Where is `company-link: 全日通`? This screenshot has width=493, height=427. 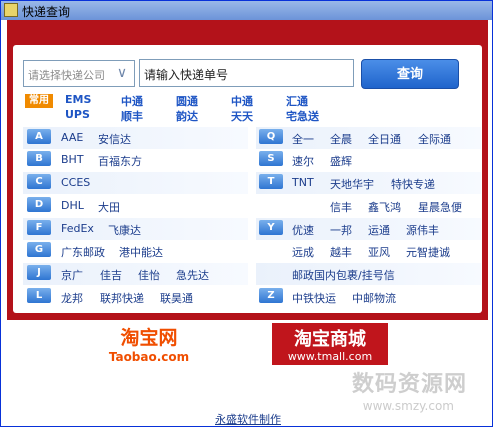
company-link: 全日通 is located at coordinates (384, 139).